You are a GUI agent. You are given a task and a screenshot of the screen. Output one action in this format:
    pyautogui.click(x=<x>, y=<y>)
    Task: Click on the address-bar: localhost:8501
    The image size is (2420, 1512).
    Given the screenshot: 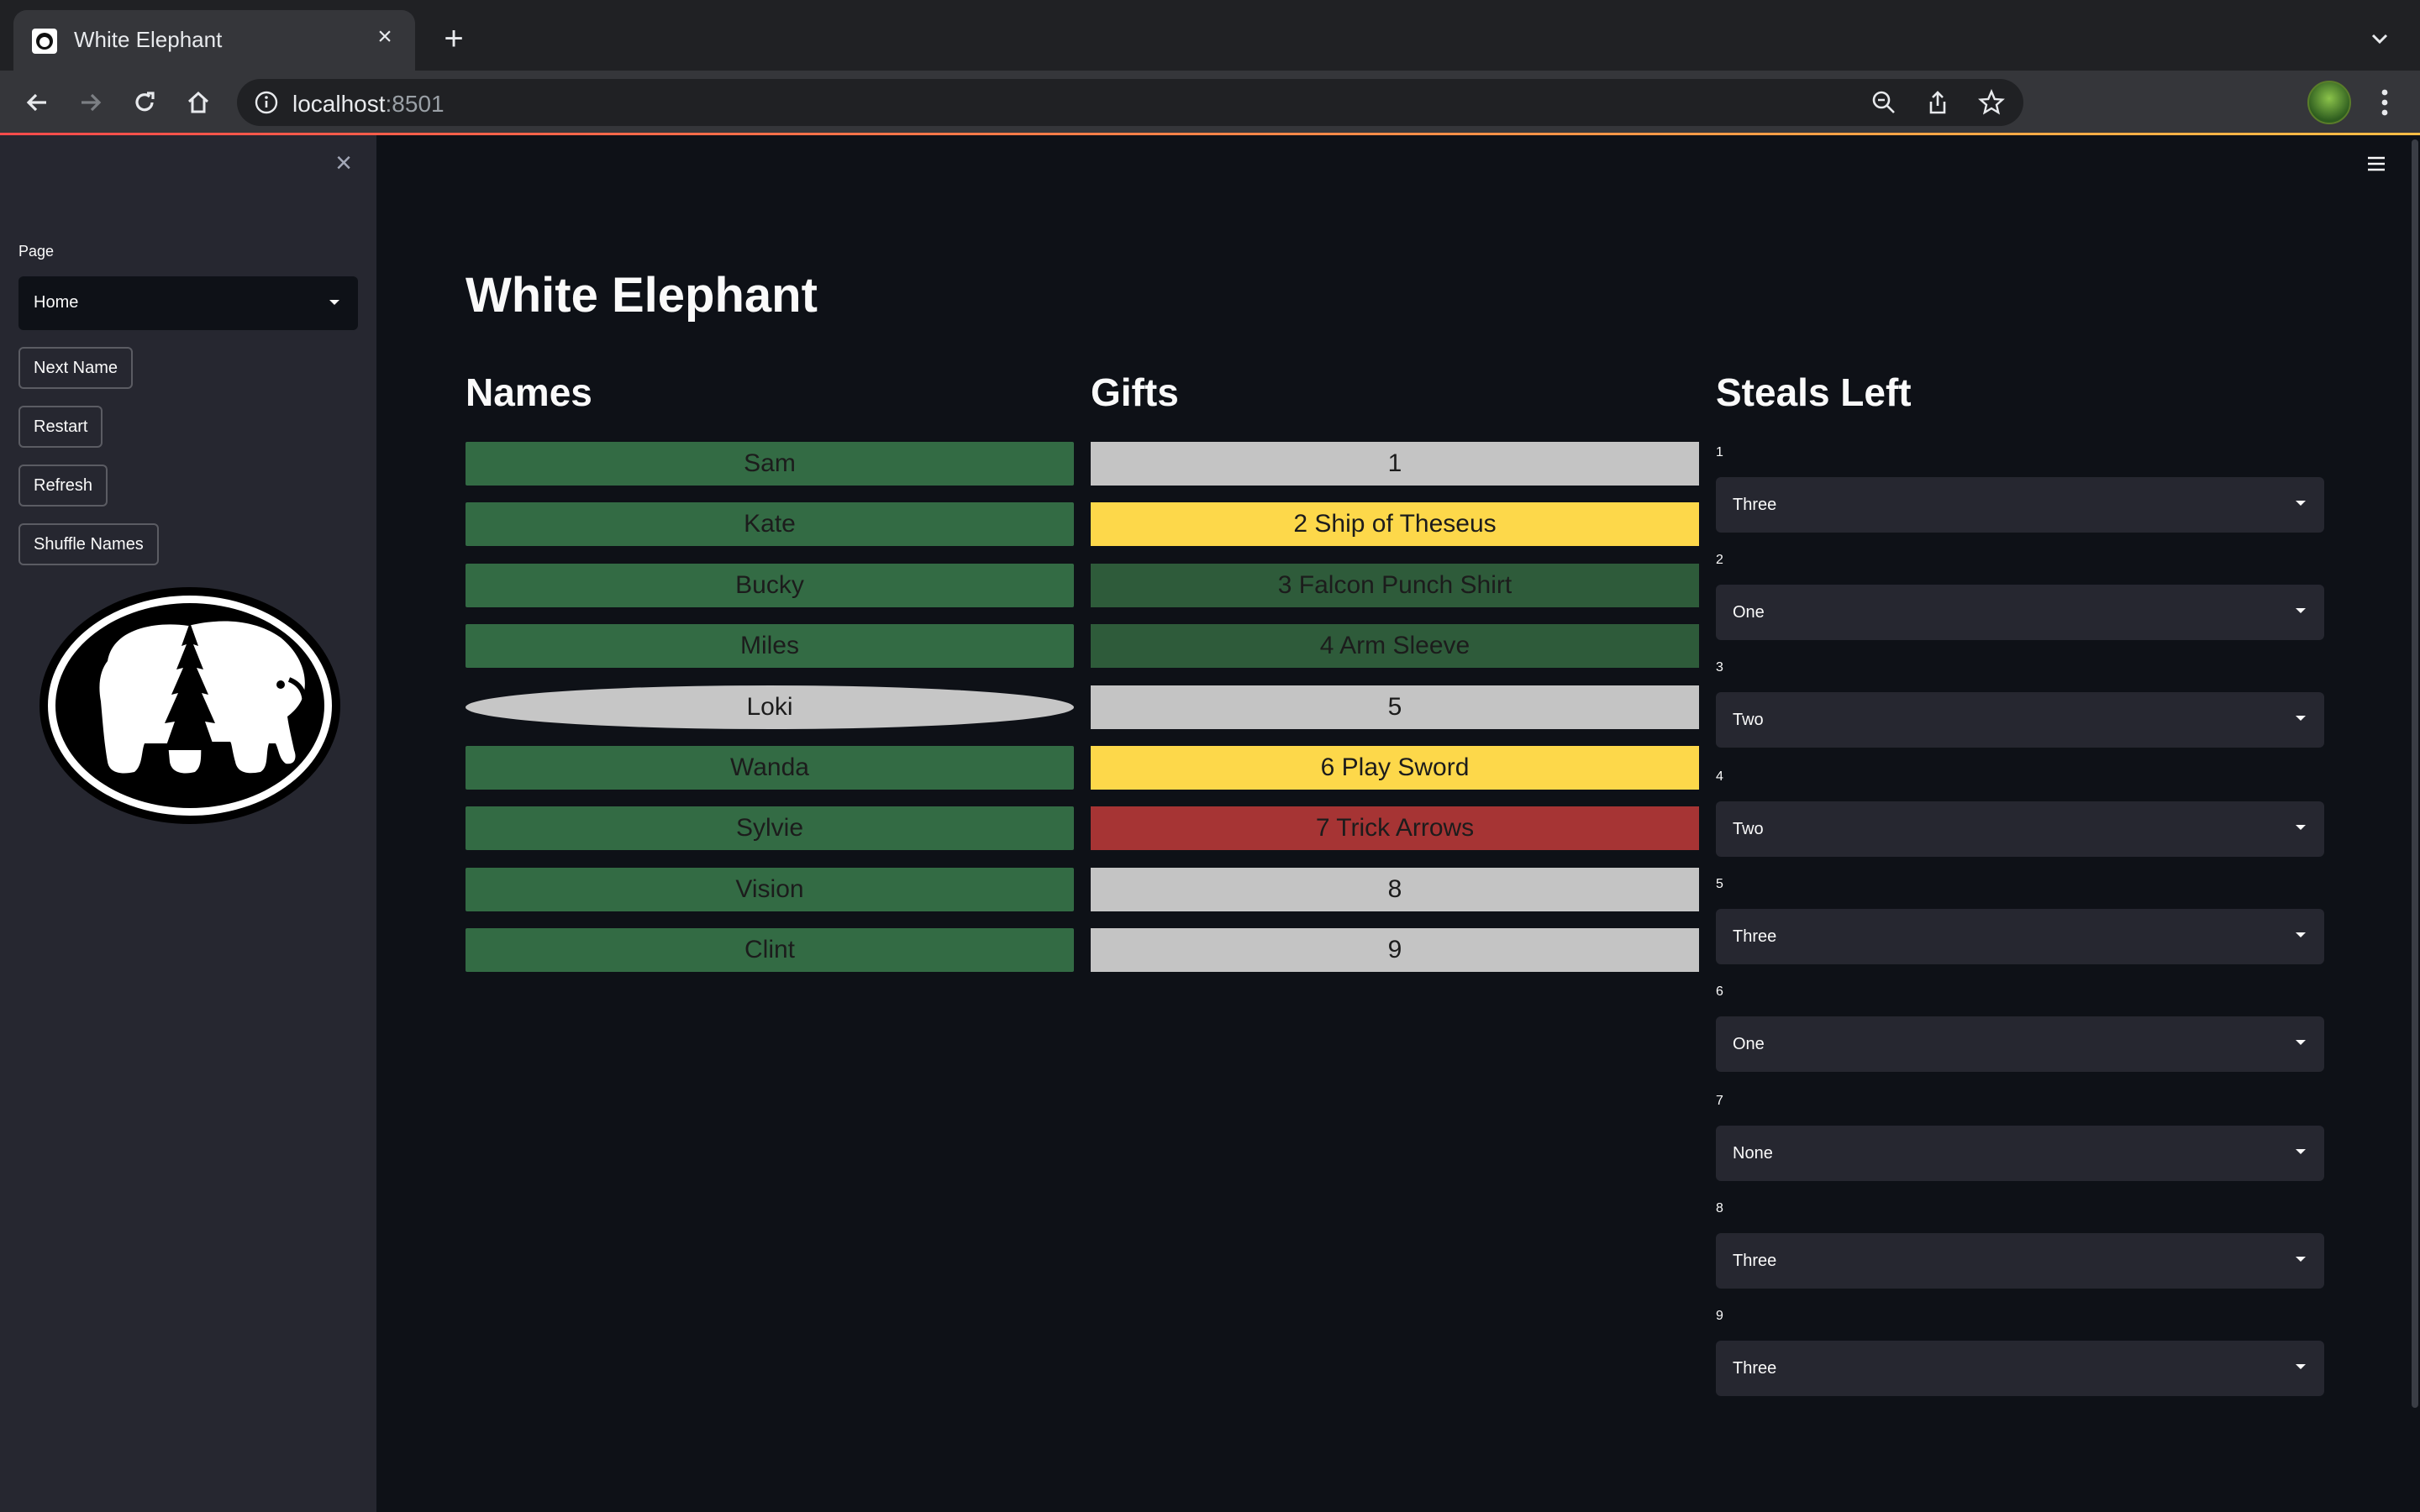 What is the action you would take?
    pyautogui.click(x=1130, y=102)
    